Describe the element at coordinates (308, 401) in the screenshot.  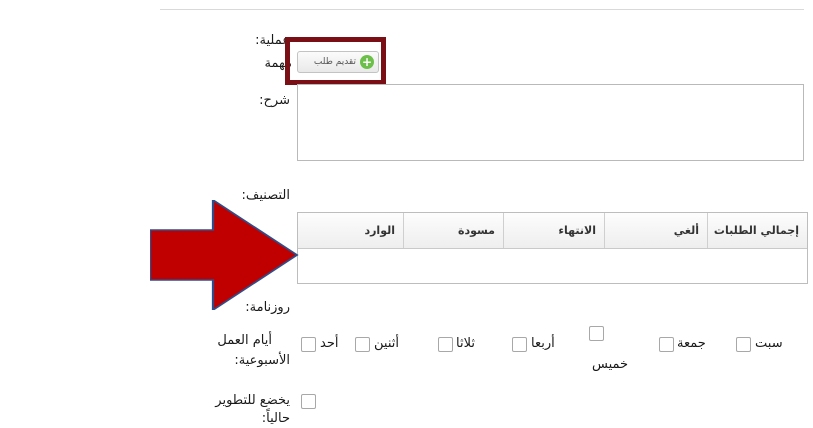
I see `checkbox-under-development` at that location.